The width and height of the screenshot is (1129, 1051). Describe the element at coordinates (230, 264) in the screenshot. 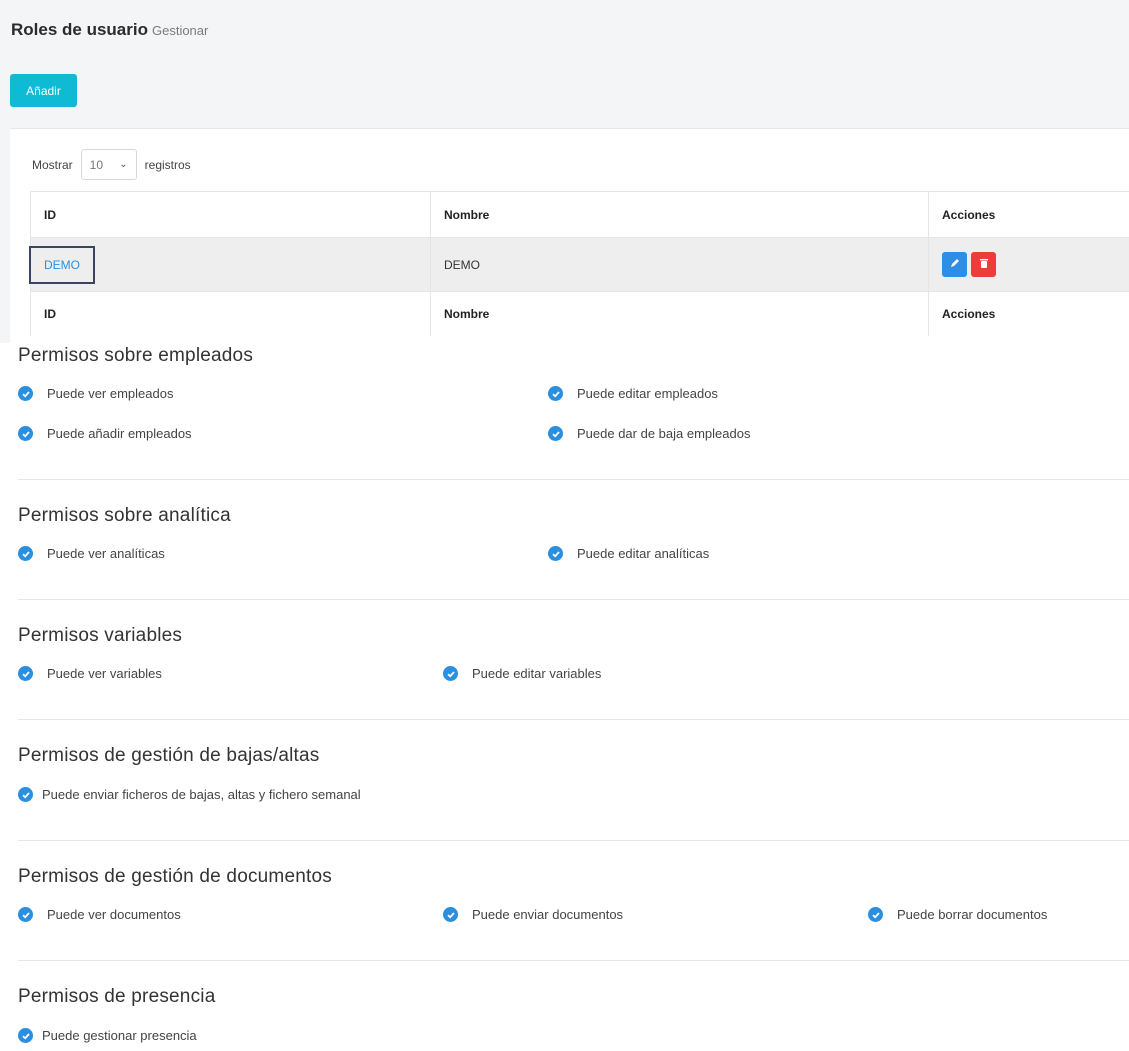

I see `cell-id: DEMO` at that location.